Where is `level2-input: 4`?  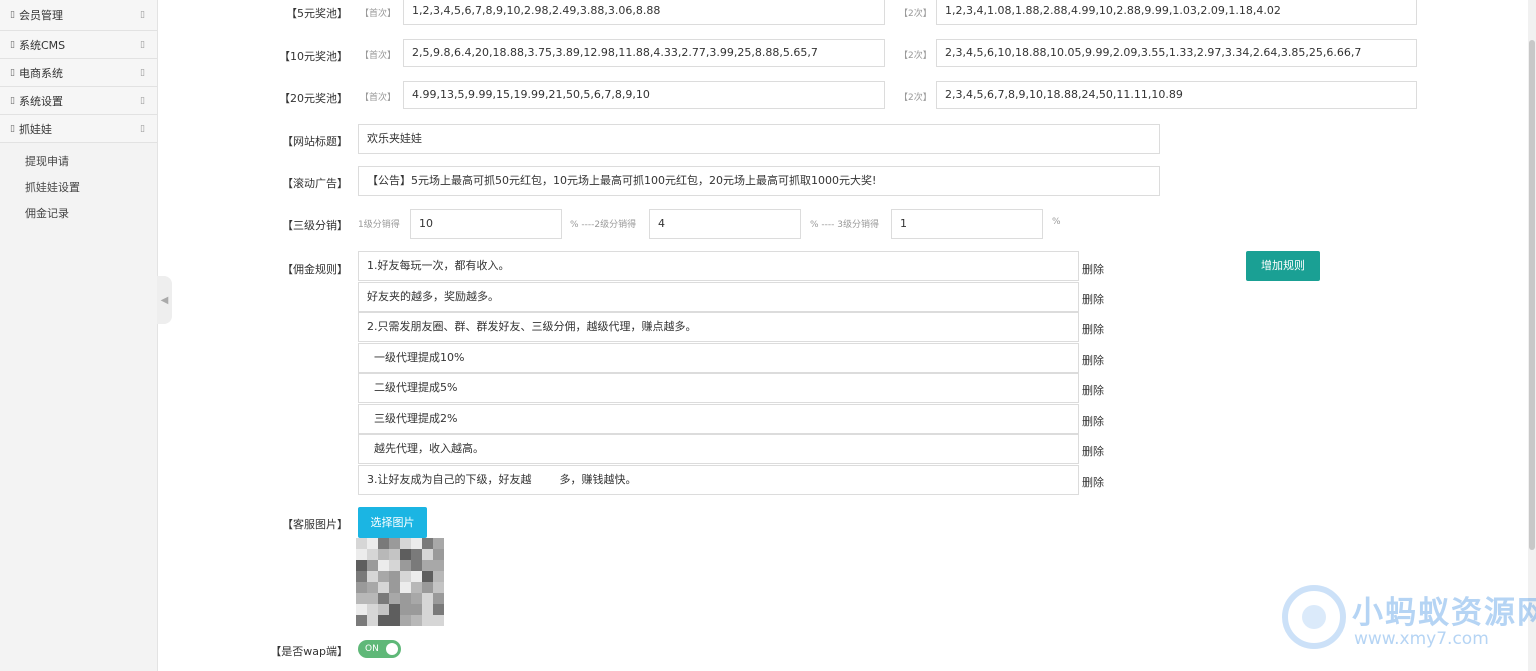
level2-input: 4 is located at coordinates (725, 224).